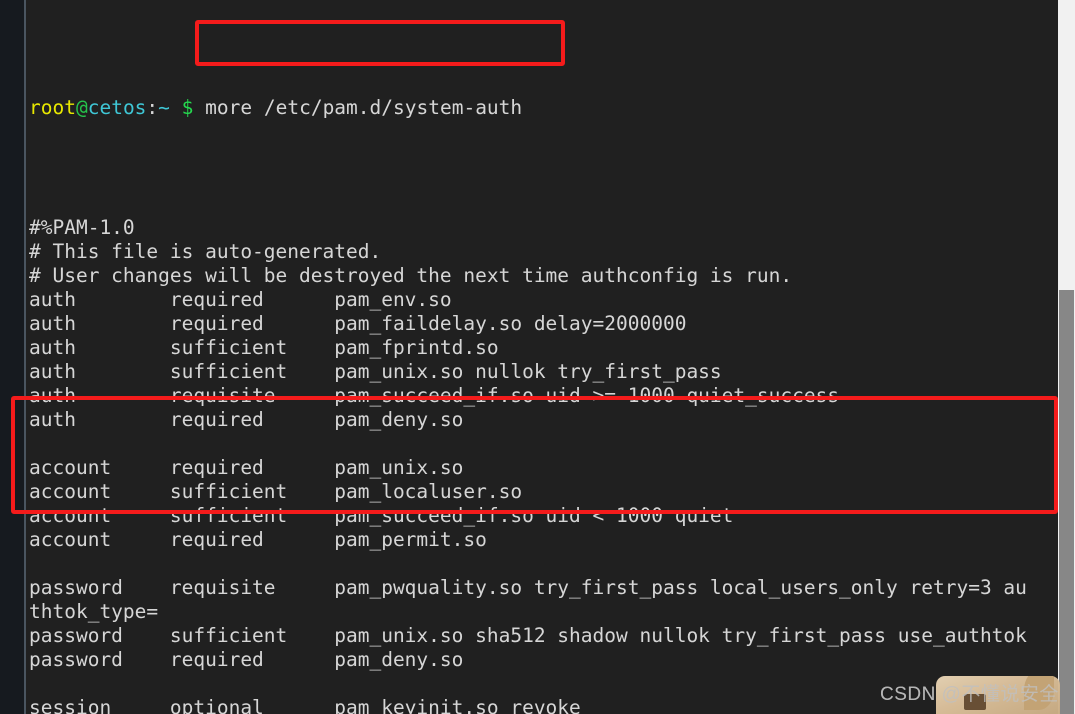 This screenshot has width=1075, height=714. What do you see at coordinates (12, 357) in the screenshot?
I see `window-left-gutter` at bounding box center [12, 357].